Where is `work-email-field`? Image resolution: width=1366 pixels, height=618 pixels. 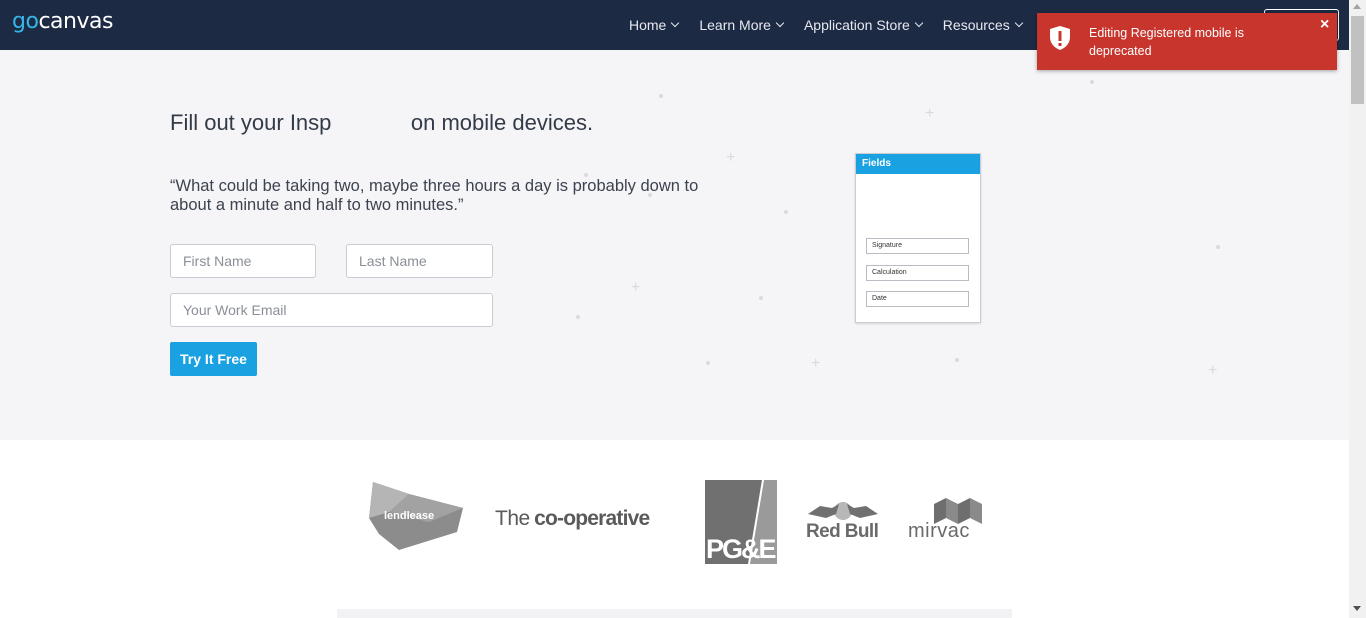 work-email-field is located at coordinates (331, 310).